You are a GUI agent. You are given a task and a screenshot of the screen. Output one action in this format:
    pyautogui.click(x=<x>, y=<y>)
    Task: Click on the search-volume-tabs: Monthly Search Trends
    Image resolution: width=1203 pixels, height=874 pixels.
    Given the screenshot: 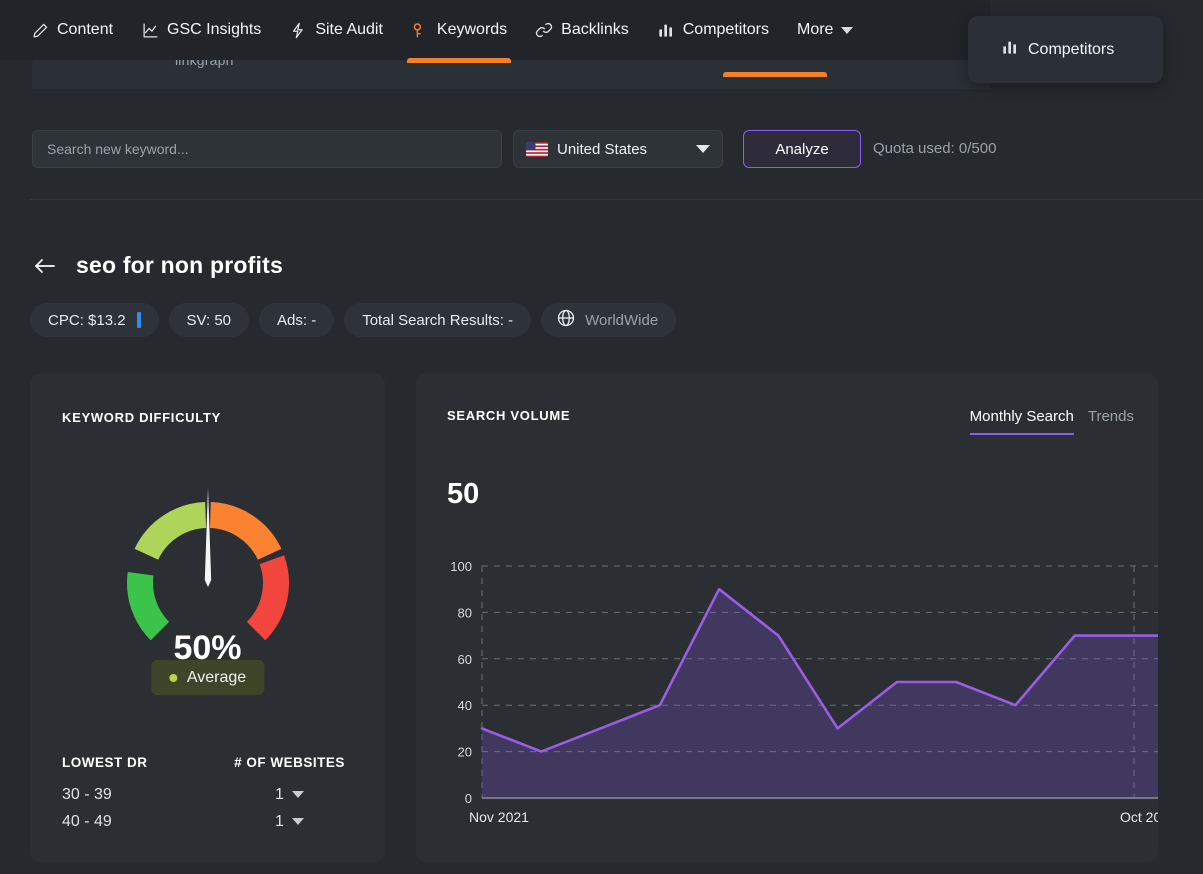 What is the action you would take?
    pyautogui.click(x=1051, y=421)
    